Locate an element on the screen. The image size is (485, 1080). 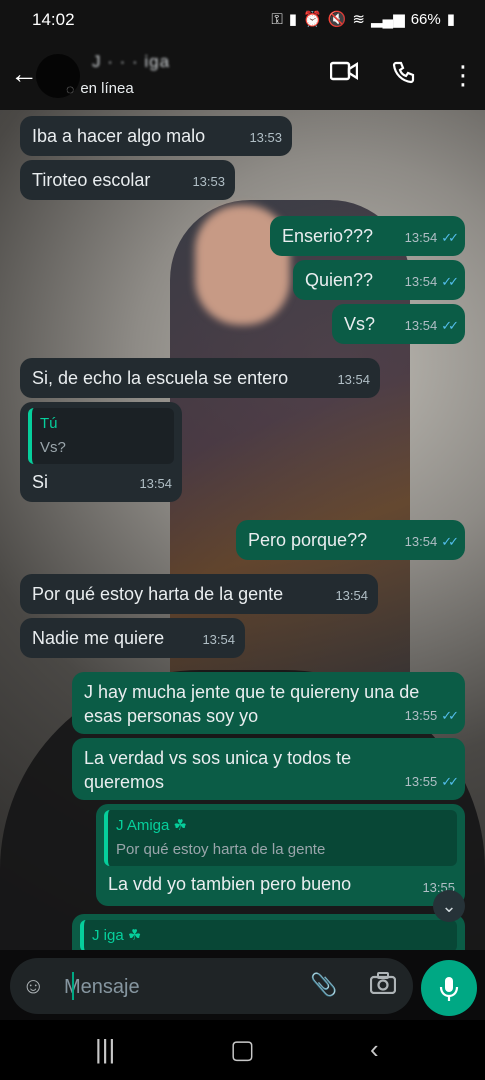
message-bubble: Si, de echo la escuela se entero 13:54 is located at coordinates (200, 378).